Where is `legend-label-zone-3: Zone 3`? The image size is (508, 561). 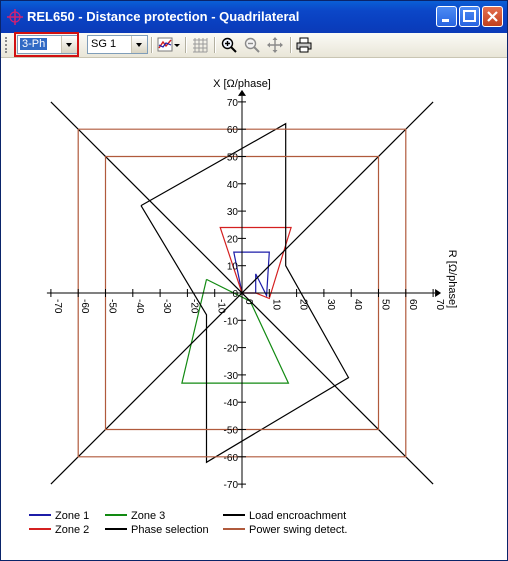
legend-label-zone-3: Zone 3 is located at coordinates (148, 516).